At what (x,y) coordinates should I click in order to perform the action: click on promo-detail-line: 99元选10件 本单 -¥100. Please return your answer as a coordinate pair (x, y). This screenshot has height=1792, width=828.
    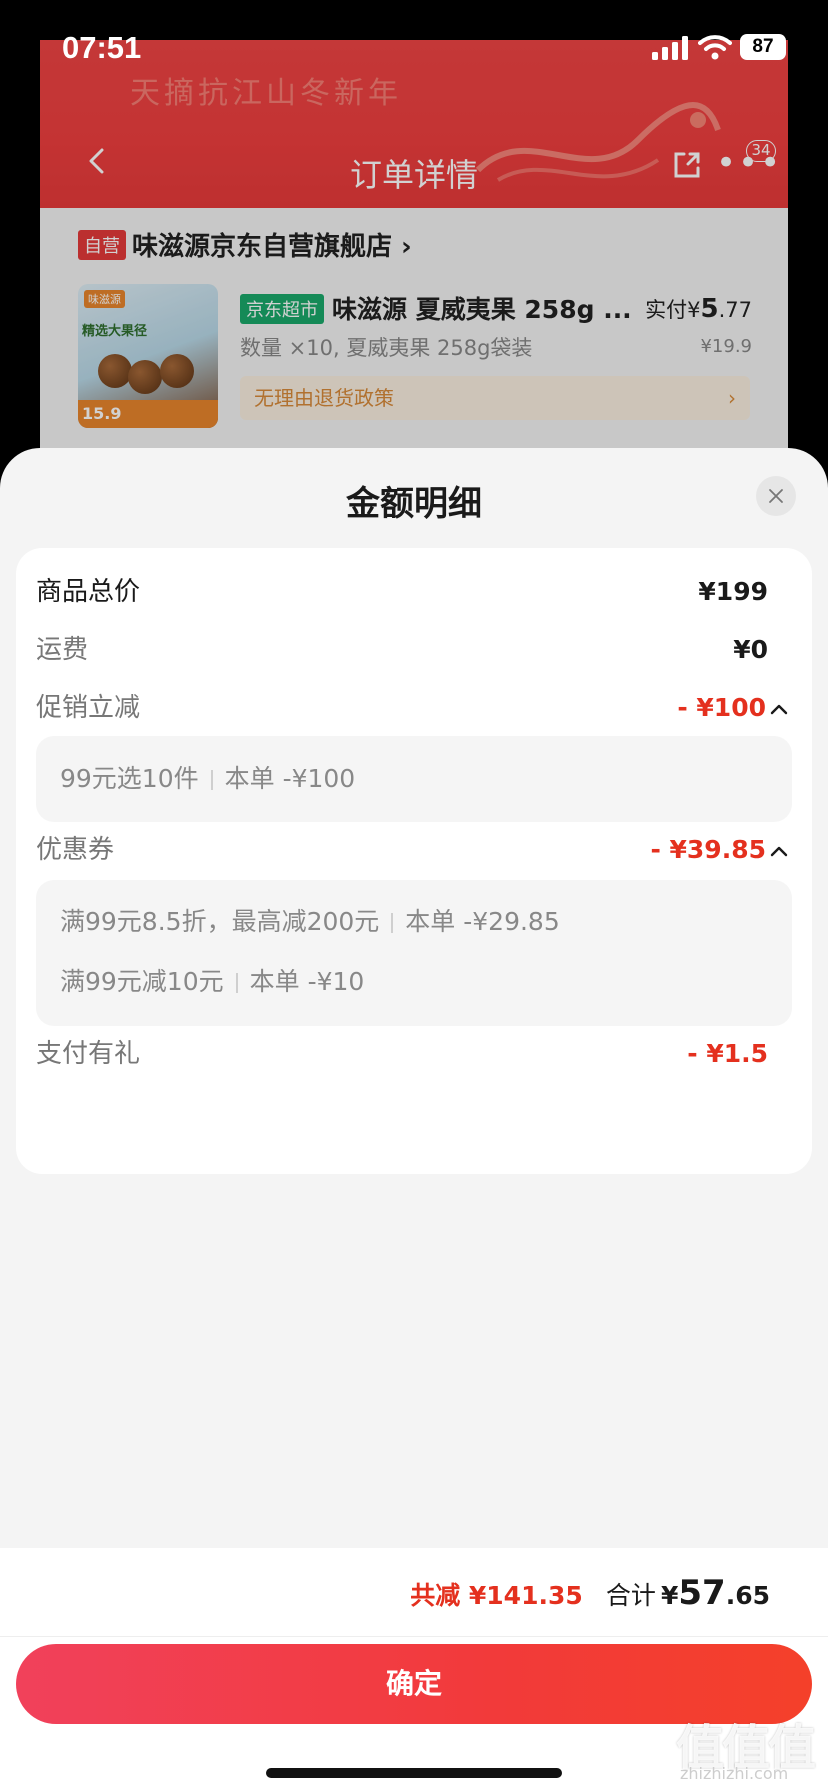
    Looking at the image, I should click on (208, 778).